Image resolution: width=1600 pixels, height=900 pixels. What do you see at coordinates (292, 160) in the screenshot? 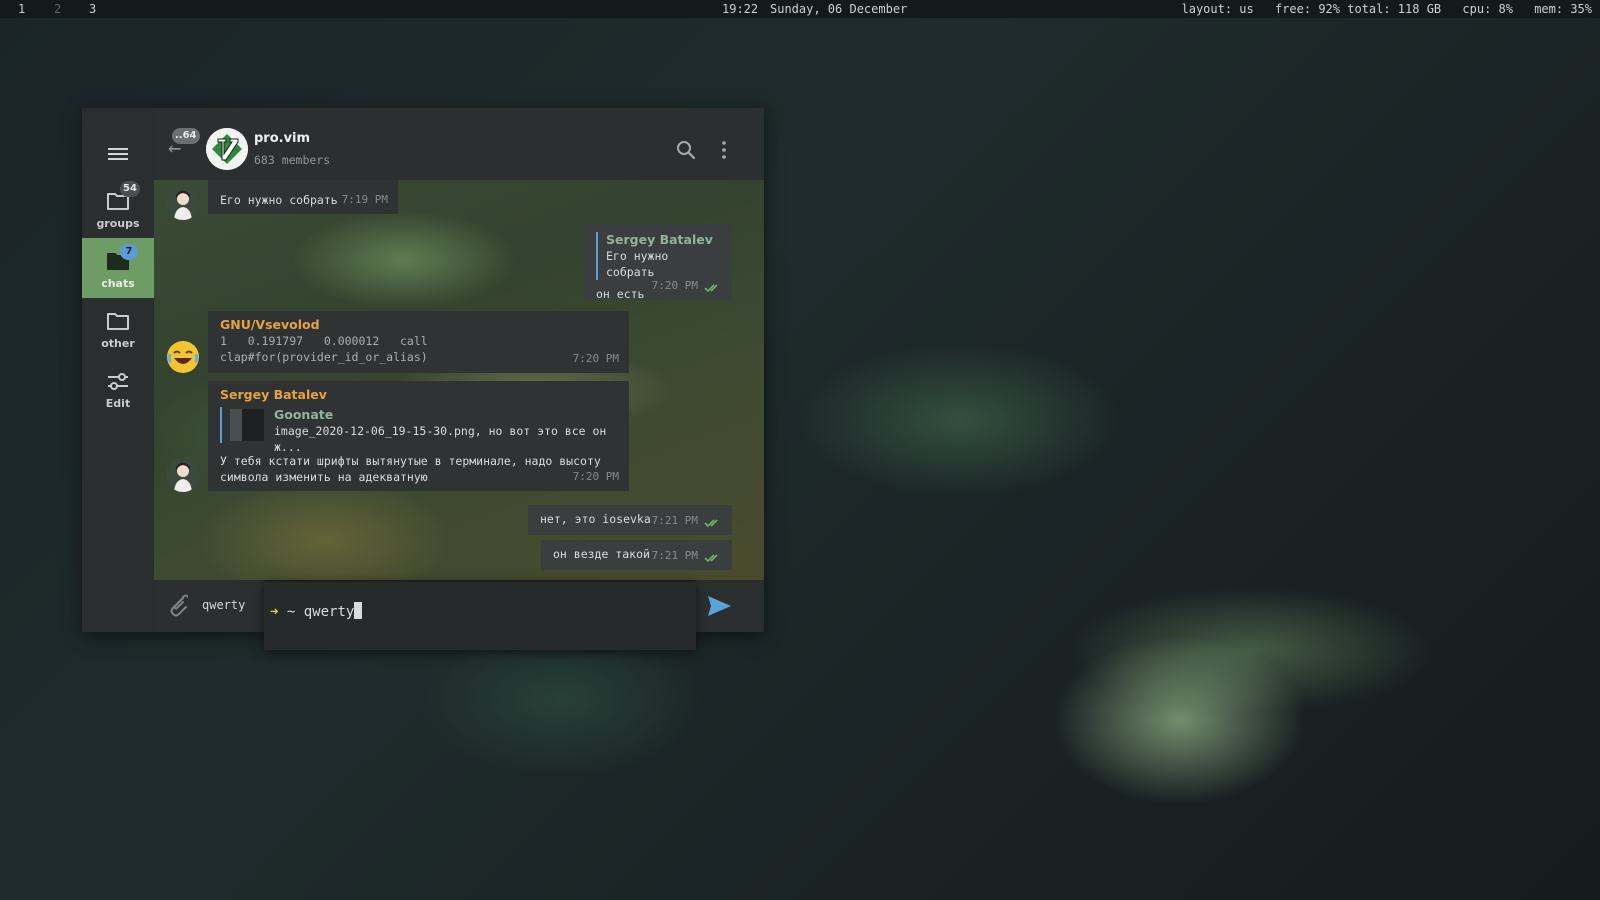
I see `chat-member-count: 683 members` at bounding box center [292, 160].